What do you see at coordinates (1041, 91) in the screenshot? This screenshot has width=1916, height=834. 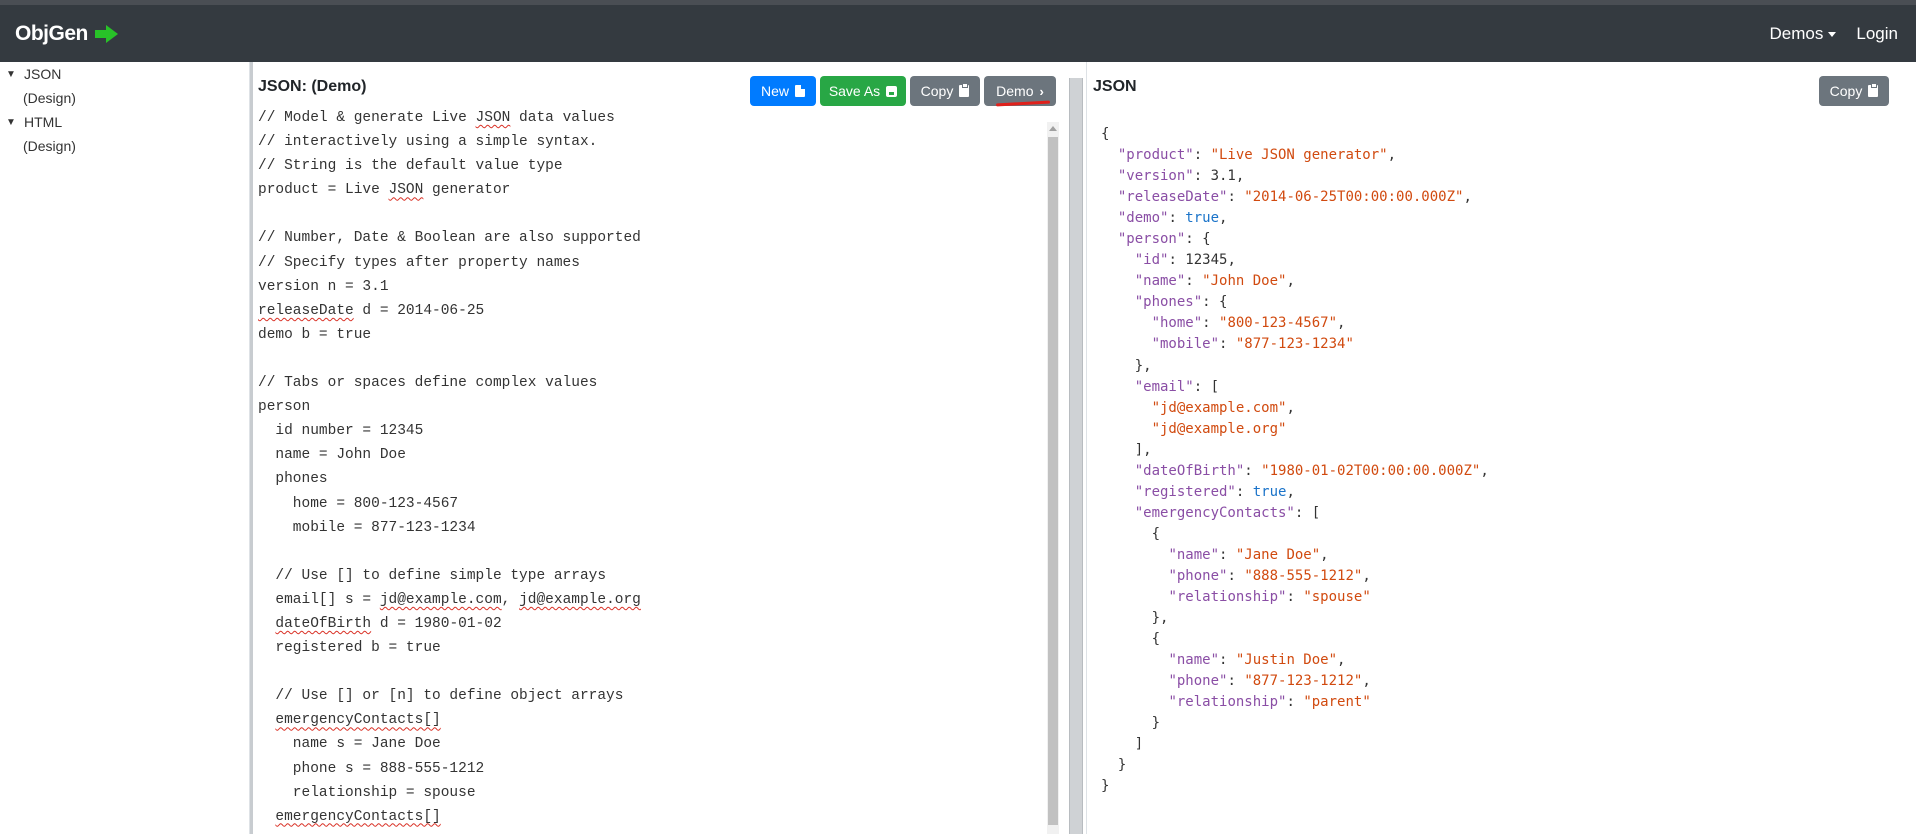 I see `chevron-right-icon: ›` at bounding box center [1041, 91].